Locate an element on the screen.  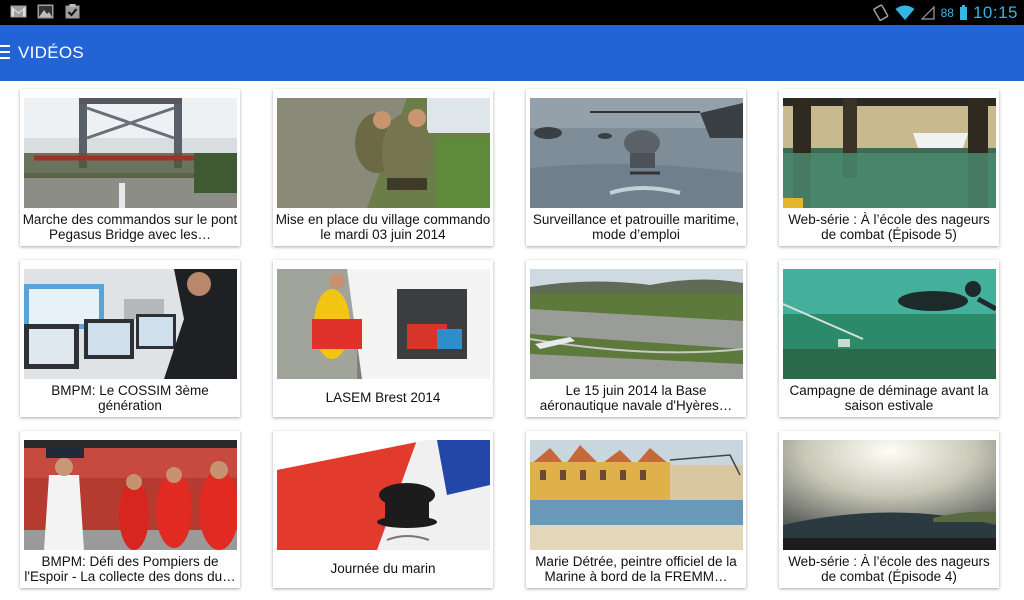
video-title: Journée du marin is located at coordinates (383, 569).